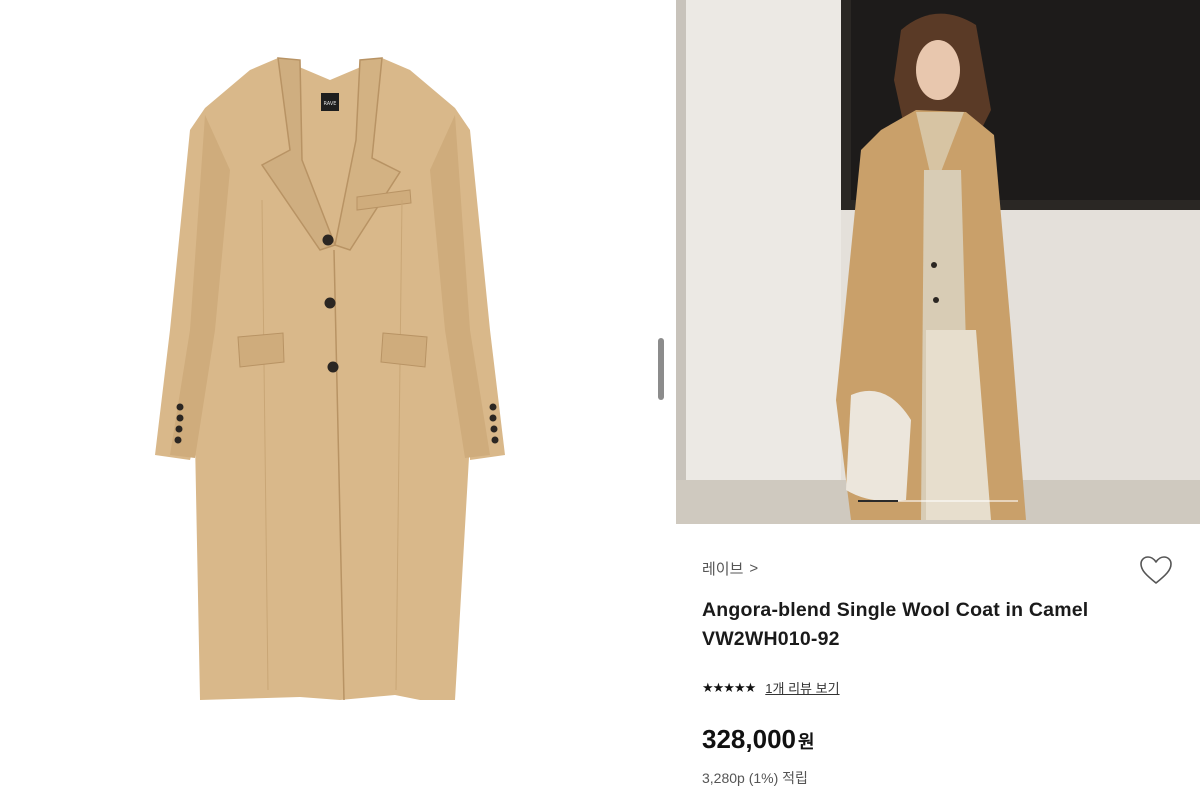 The height and width of the screenshot is (801, 1200). Describe the element at coordinates (938, 501) in the screenshot. I see `carousel-progress` at that location.